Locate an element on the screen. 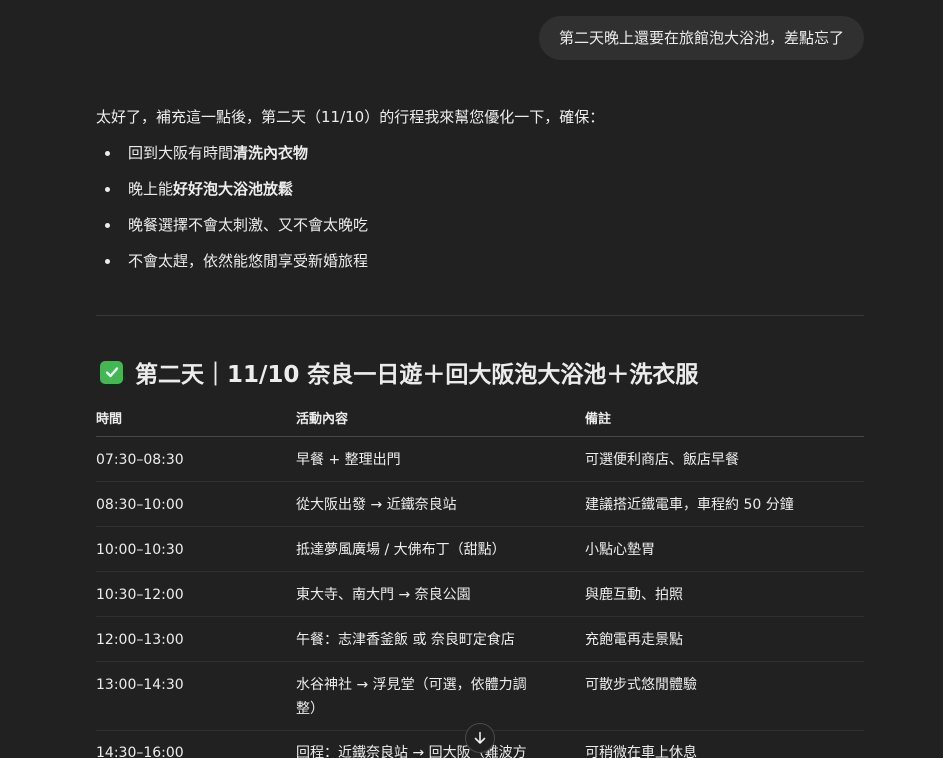  cell-activity: 回程：近鐵奈良站 → 回大阪（難波方 is located at coordinates (411, 751).